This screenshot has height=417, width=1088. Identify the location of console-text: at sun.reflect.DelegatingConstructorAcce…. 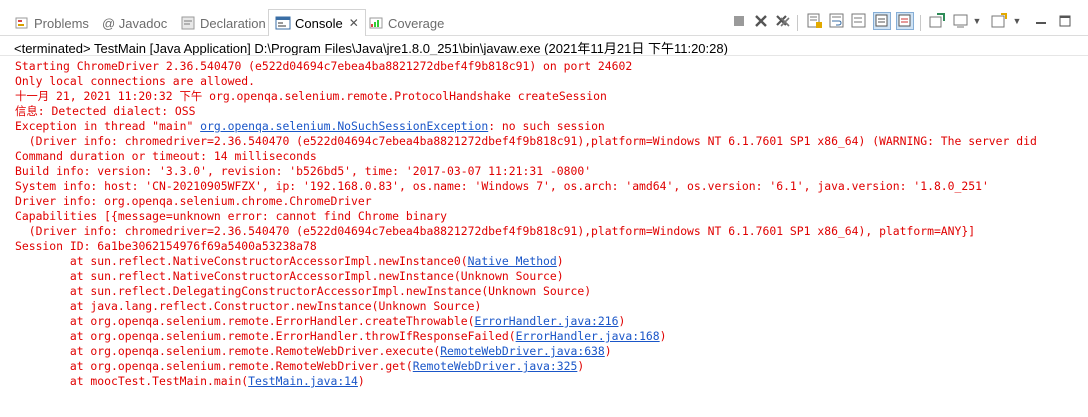
(303, 291).